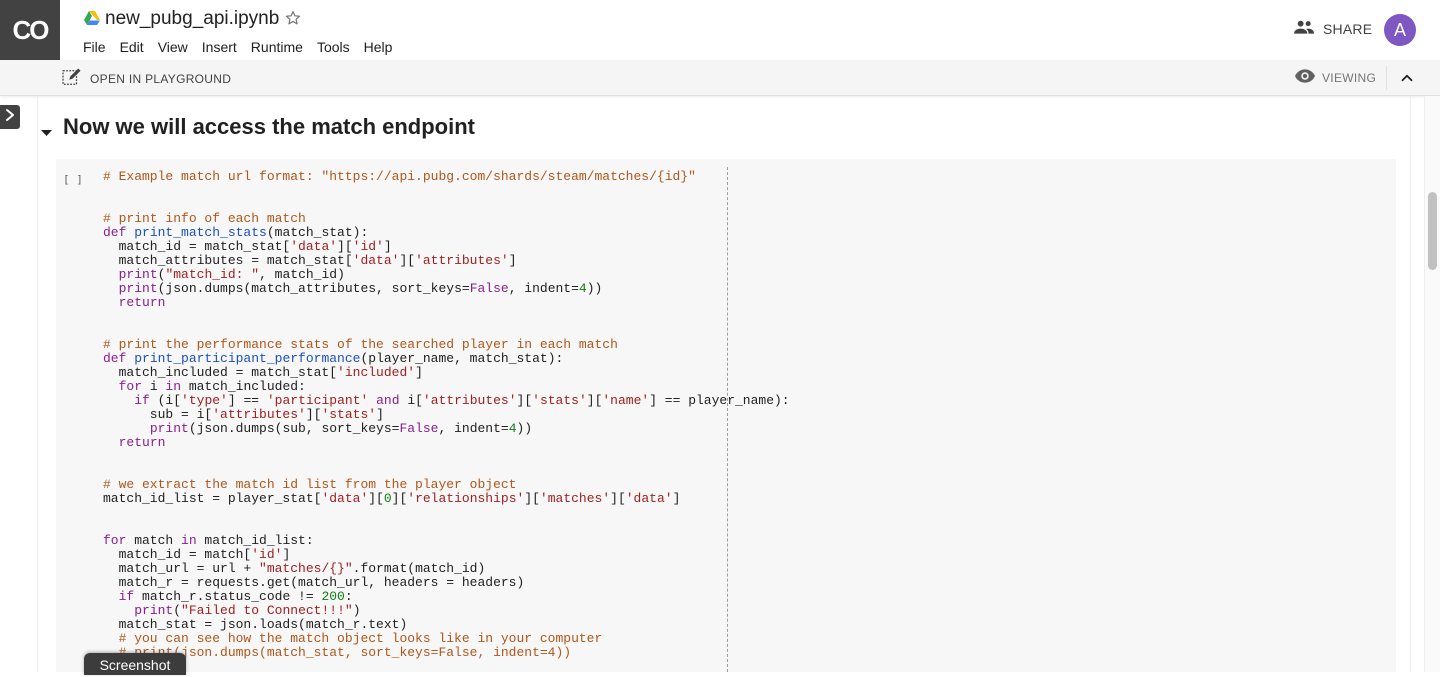 The image size is (1440, 677). I want to click on menu-help: Help, so click(378, 47).